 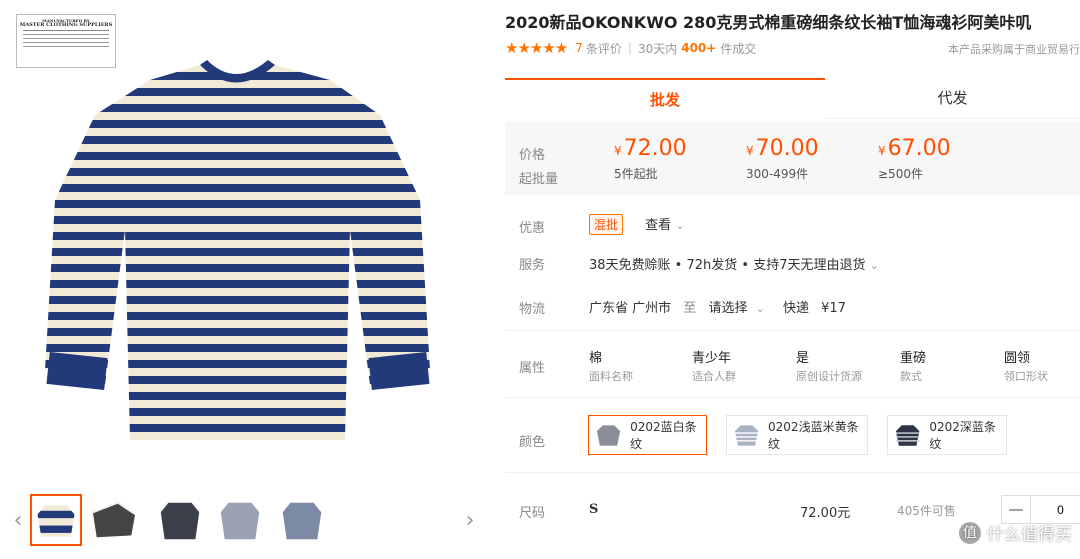 What do you see at coordinates (952, 98) in the screenshot?
I see `tab-dropship: 代发` at bounding box center [952, 98].